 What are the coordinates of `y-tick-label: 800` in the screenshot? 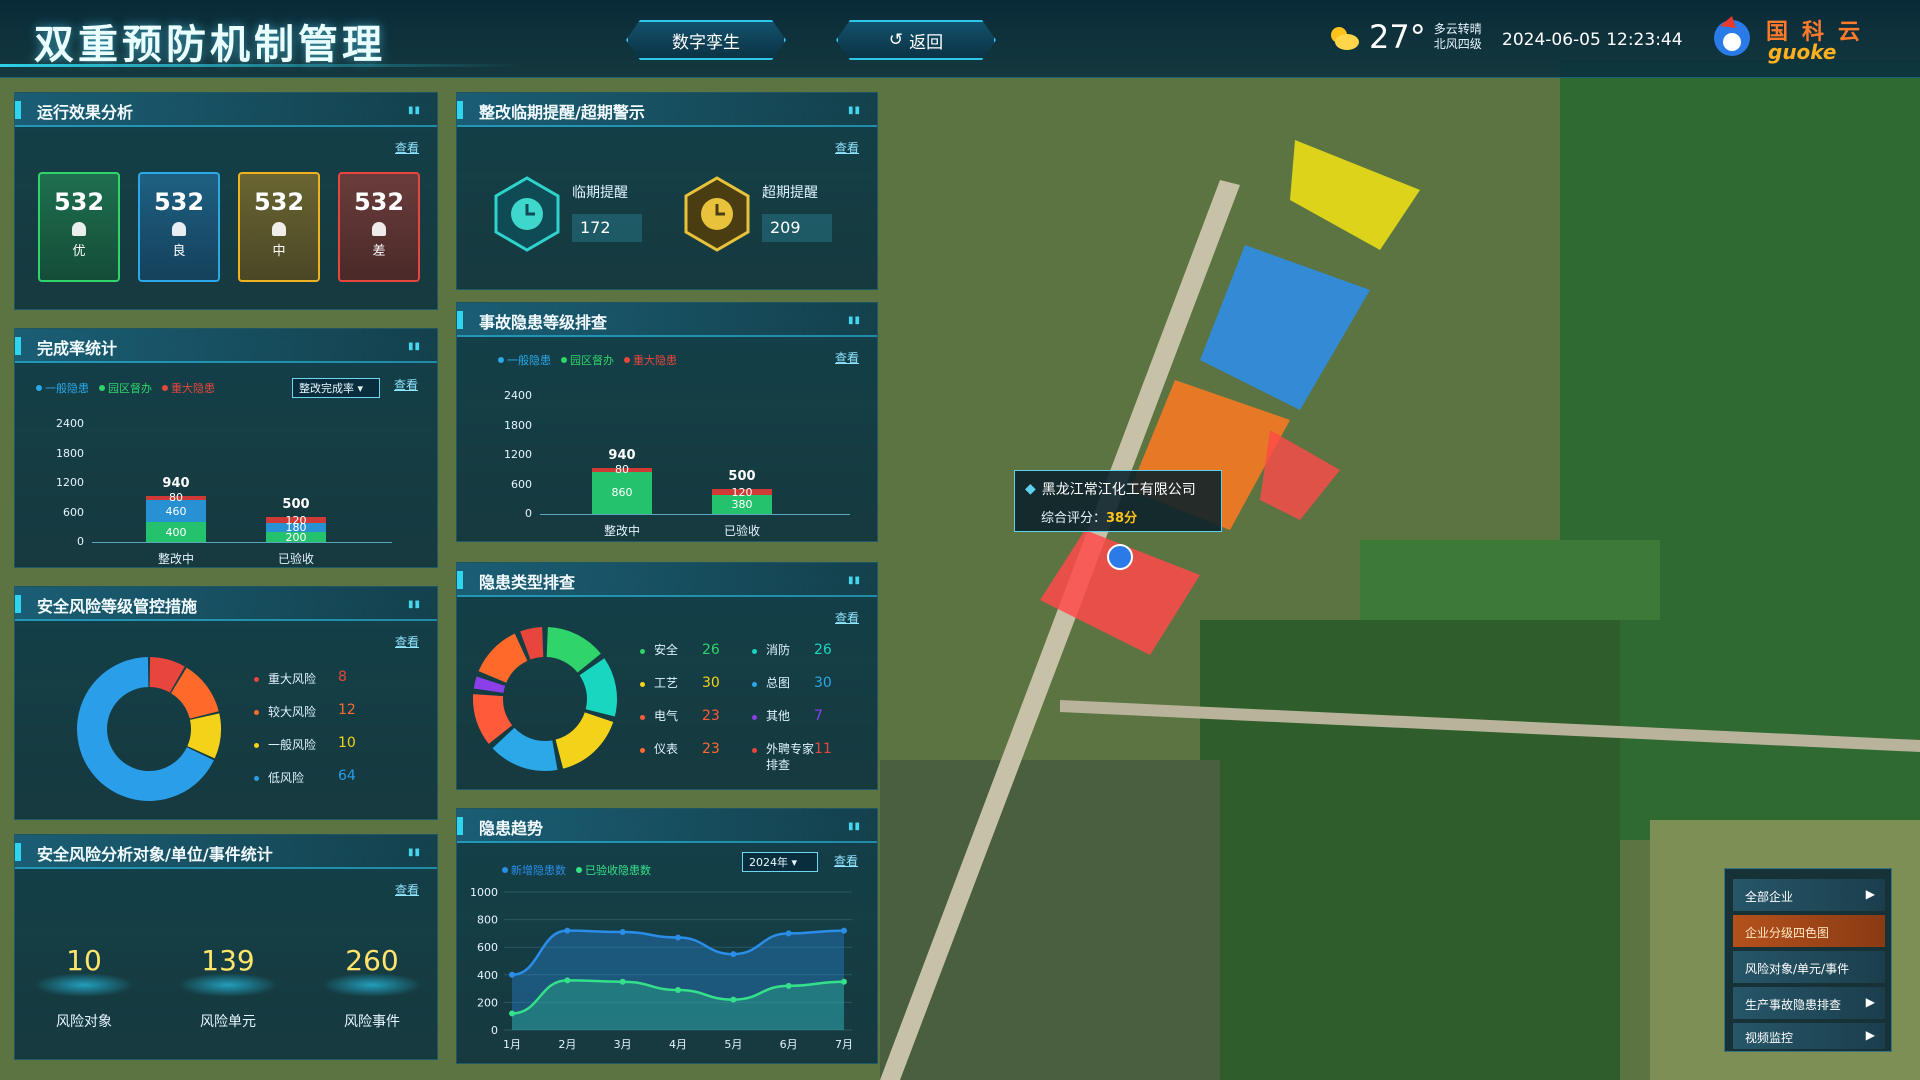 It's located at (487, 920).